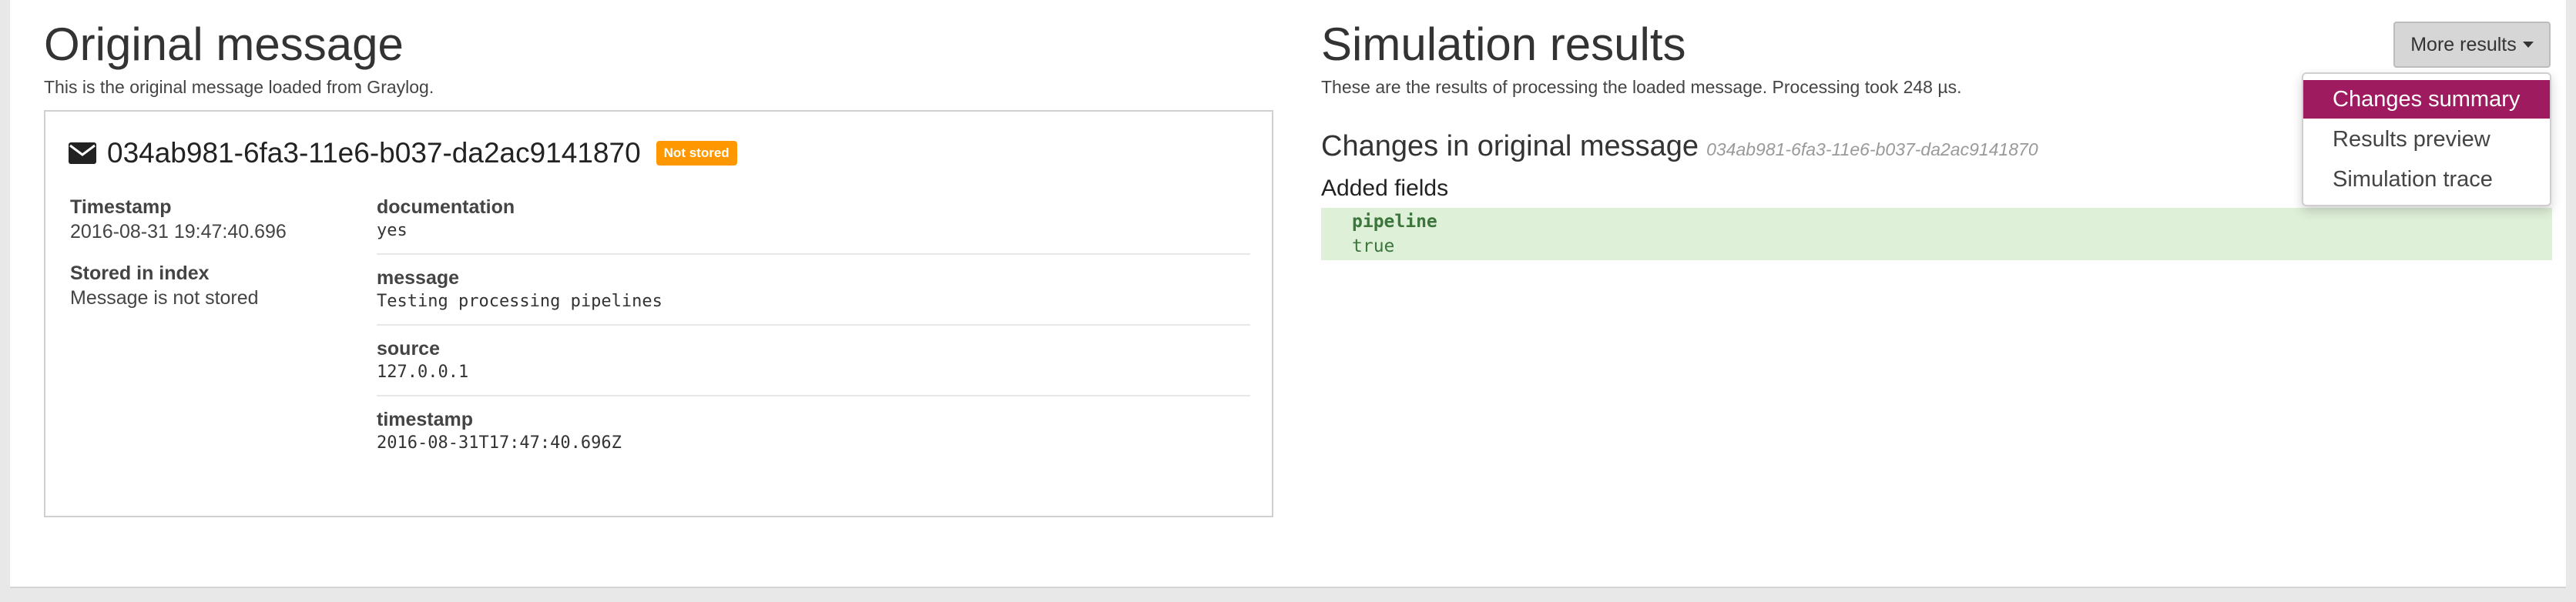 The width and height of the screenshot is (2576, 602). What do you see at coordinates (1394, 222) in the screenshot?
I see `added-field-name: pipeline` at bounding box center [1394, 222].